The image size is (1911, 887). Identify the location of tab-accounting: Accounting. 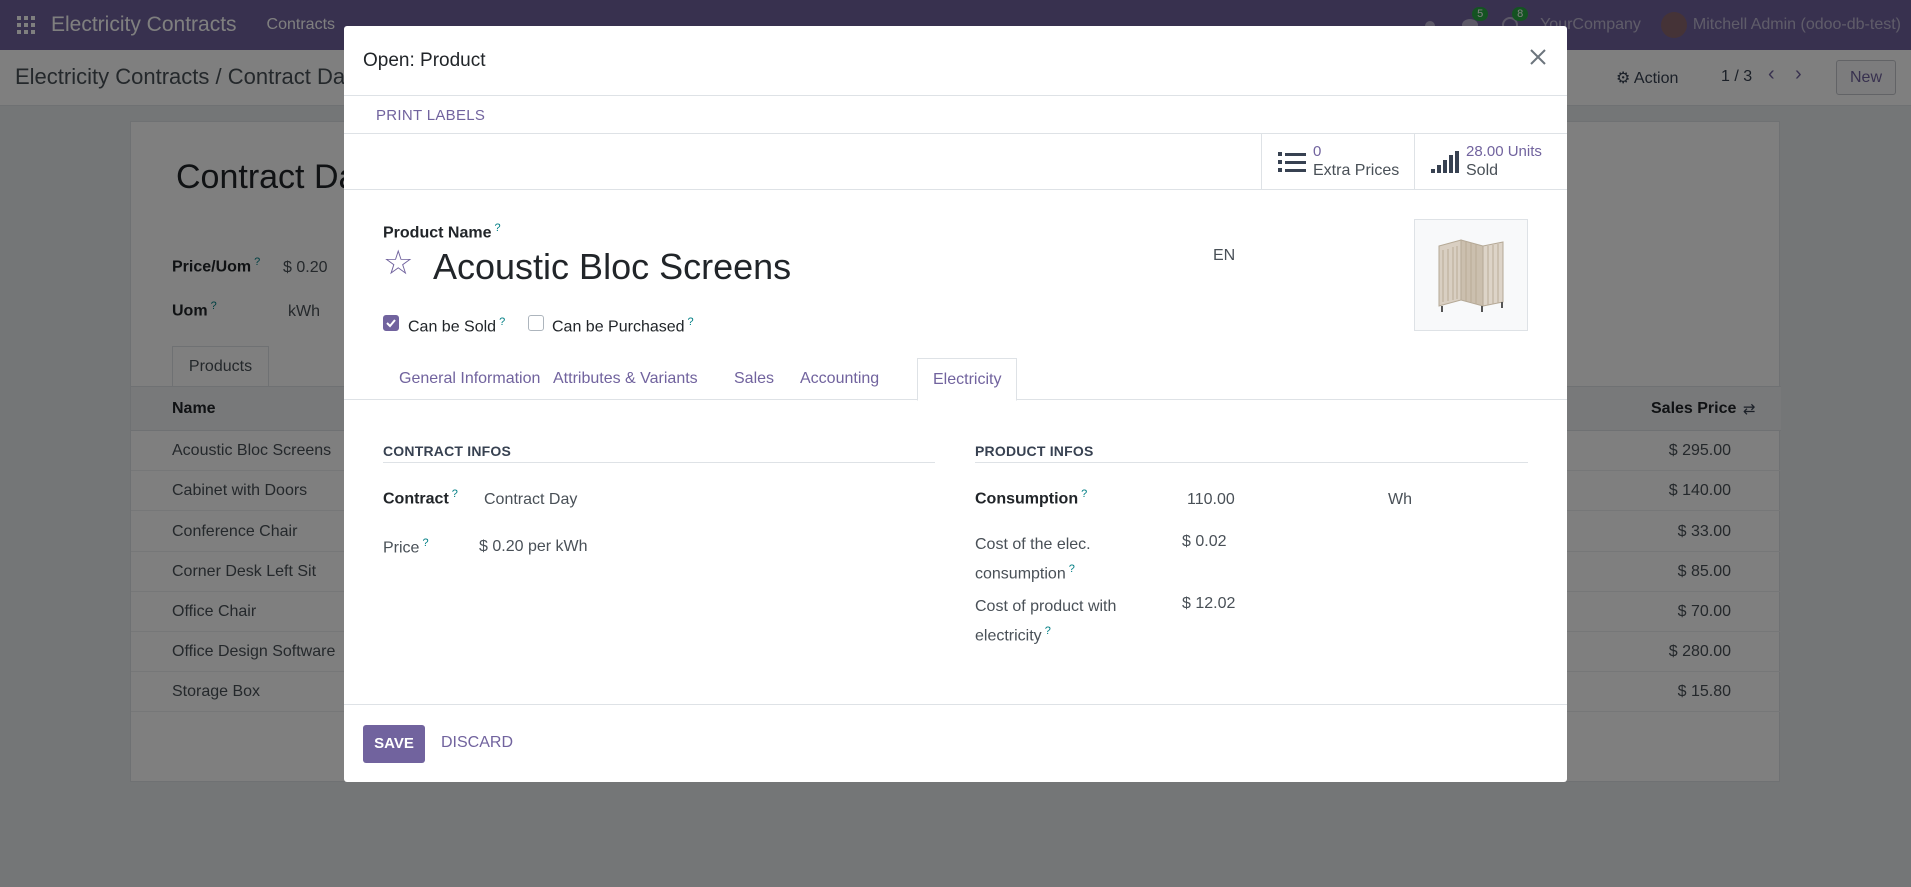
(839, 379).